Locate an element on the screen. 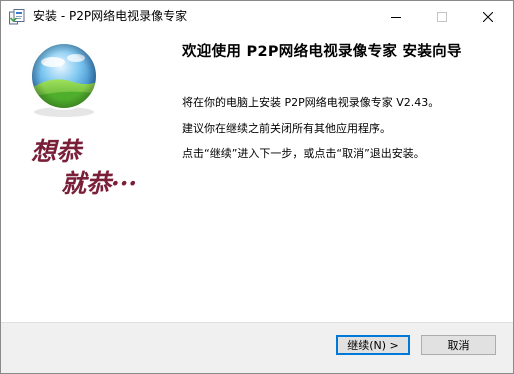  close-icon is located at coordinates (488, 16).